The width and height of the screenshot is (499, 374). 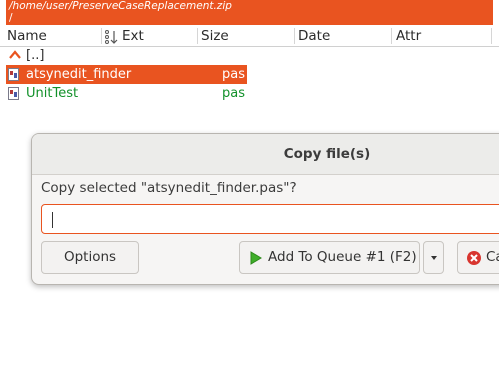 I want to click on column-ext: Ext, so click(x=133, y=36).